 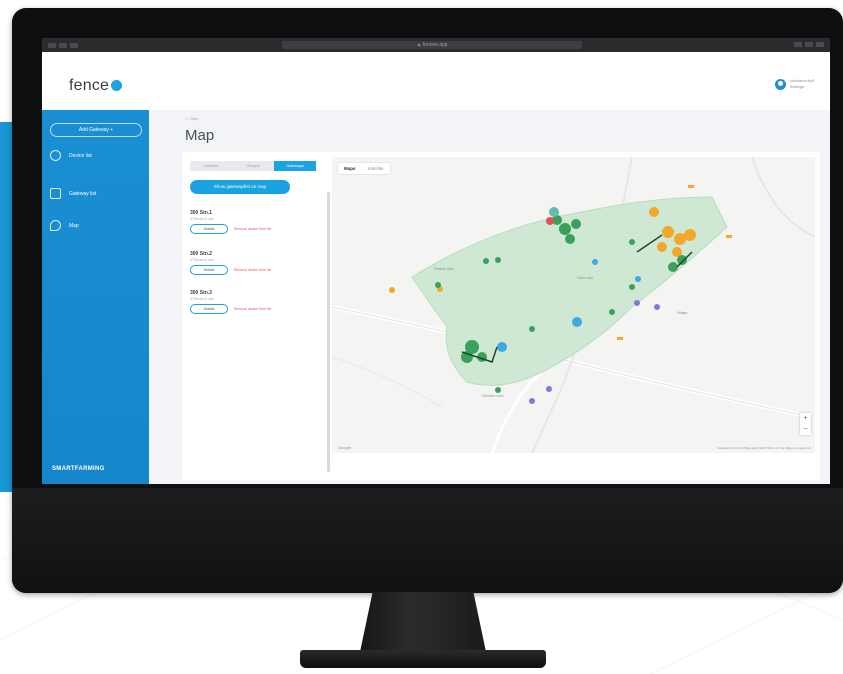 I want to click on browser-toolbar: ▲ fencee.app, so click(x=436, y=45).